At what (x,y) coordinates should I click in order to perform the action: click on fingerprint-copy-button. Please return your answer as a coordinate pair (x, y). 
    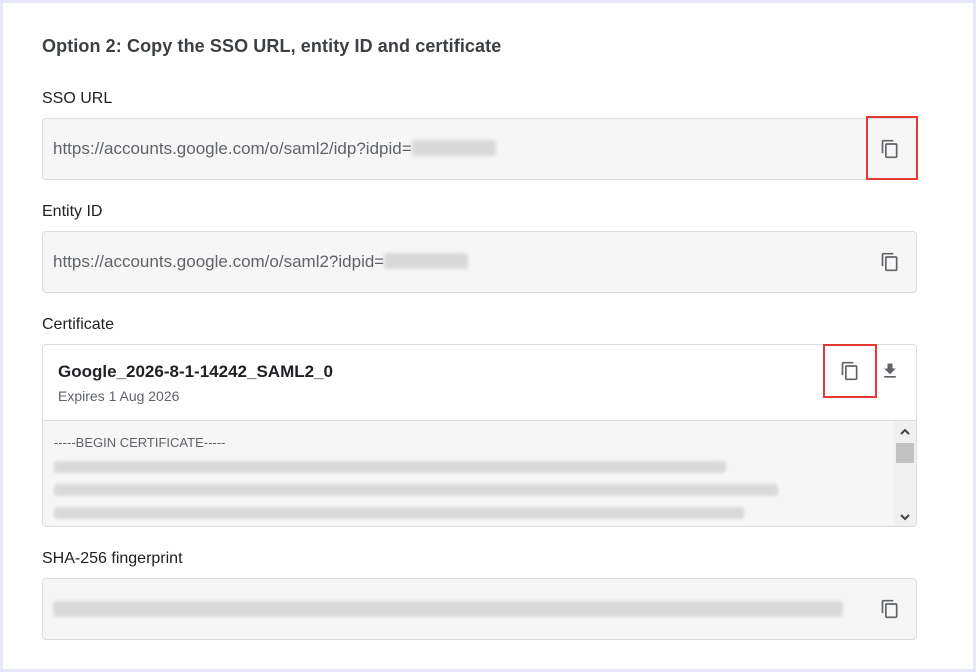
    Looking at the image, I should click on (890, 609).